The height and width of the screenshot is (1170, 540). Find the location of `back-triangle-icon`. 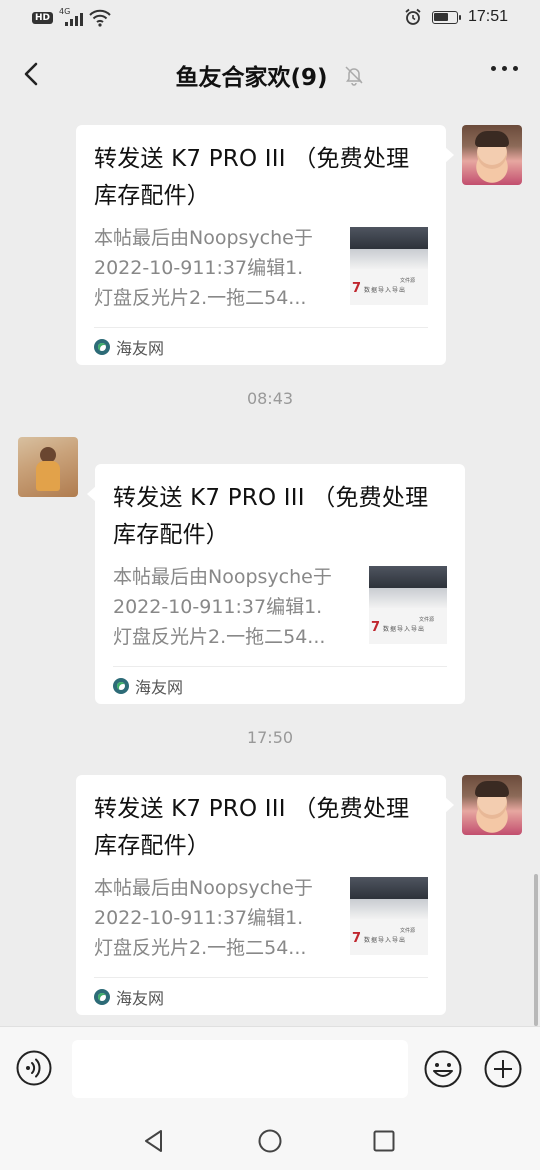

back-triangle-icon is located at coordinates (154, 1141).